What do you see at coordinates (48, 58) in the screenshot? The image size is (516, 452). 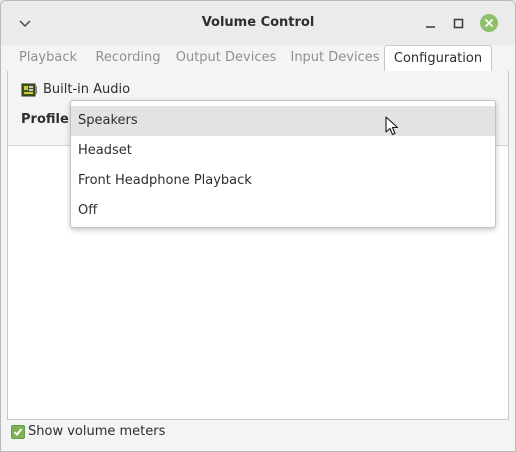 I see `tab-playback: Playback` at bounding box center [48, 58].